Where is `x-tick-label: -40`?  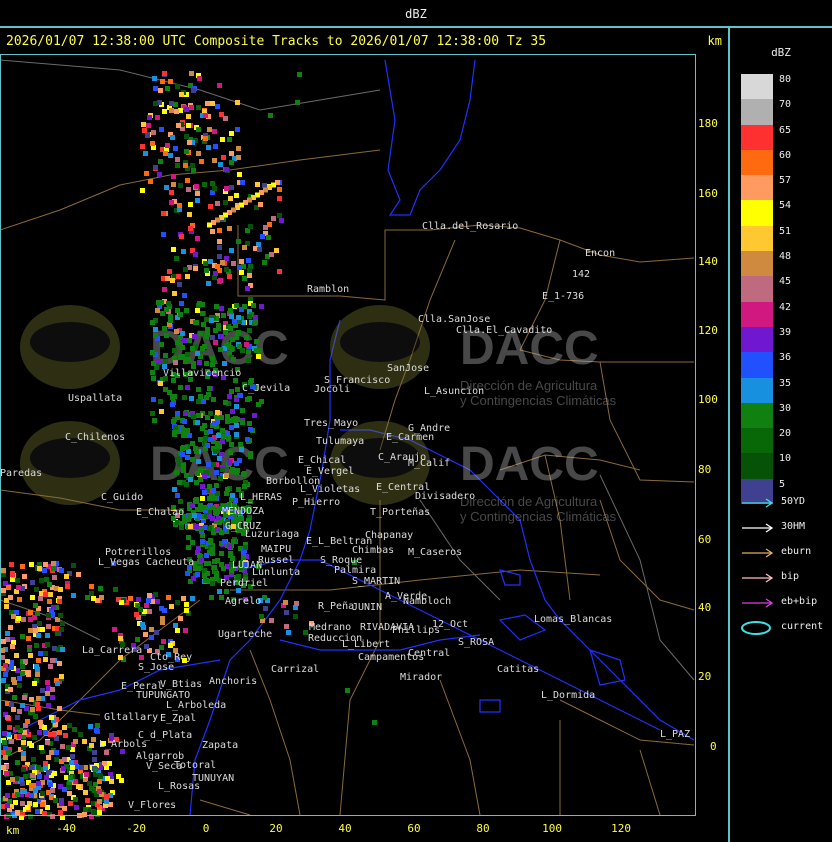 x-tick-label: -40 is located at coordinates (66, 828).